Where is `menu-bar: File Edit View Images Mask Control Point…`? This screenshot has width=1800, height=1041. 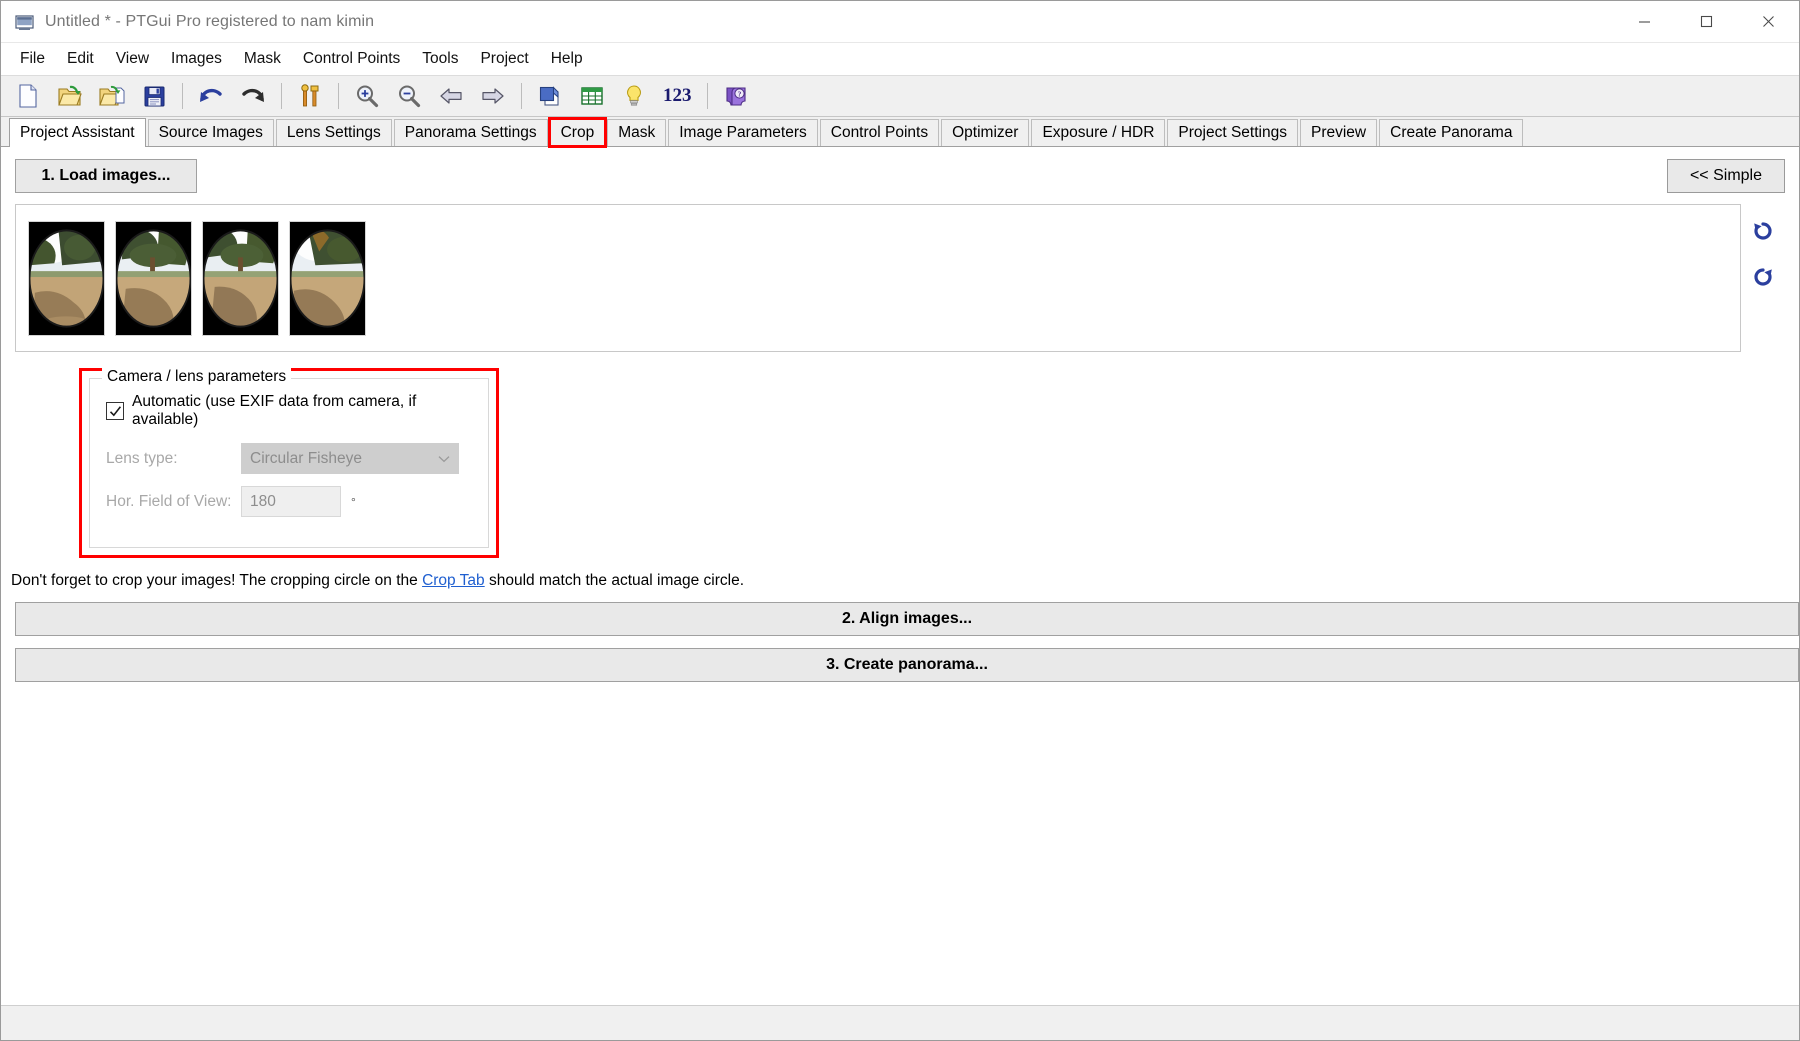 menu-bar: File Edit View Images Mask Control Point… is located at coordinates (900, 59).